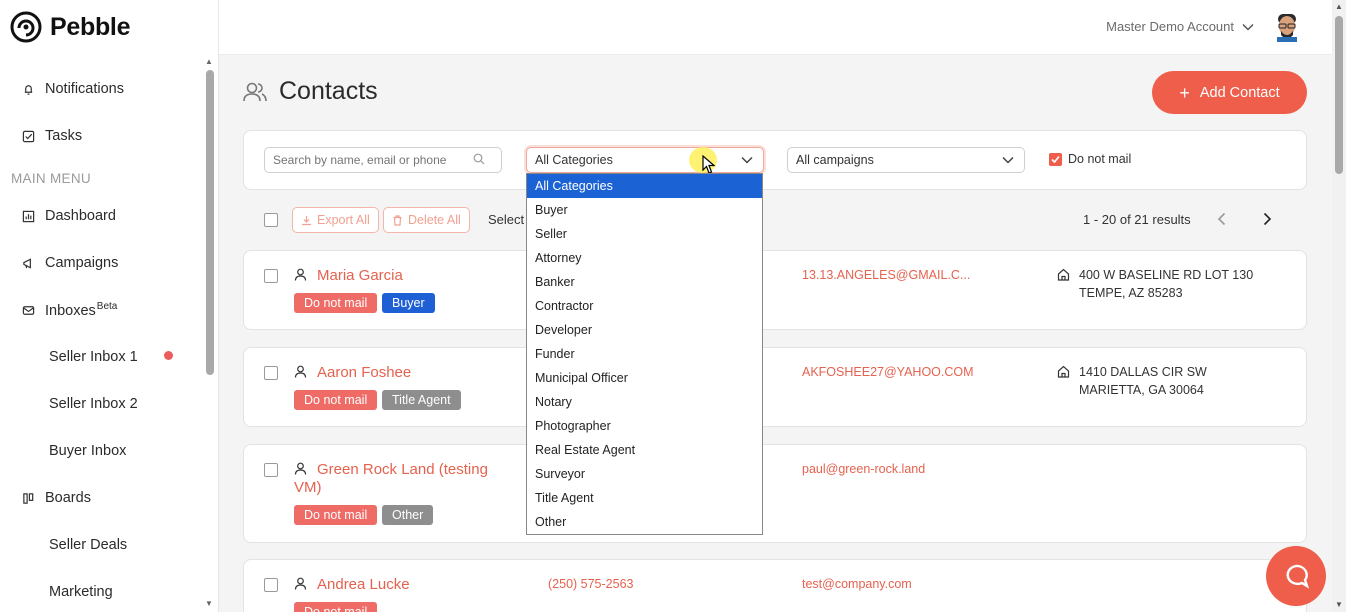 Image resolution: width=1346 pixels, height=612 pixels. I want to click on download-icon, so click(306, 220).